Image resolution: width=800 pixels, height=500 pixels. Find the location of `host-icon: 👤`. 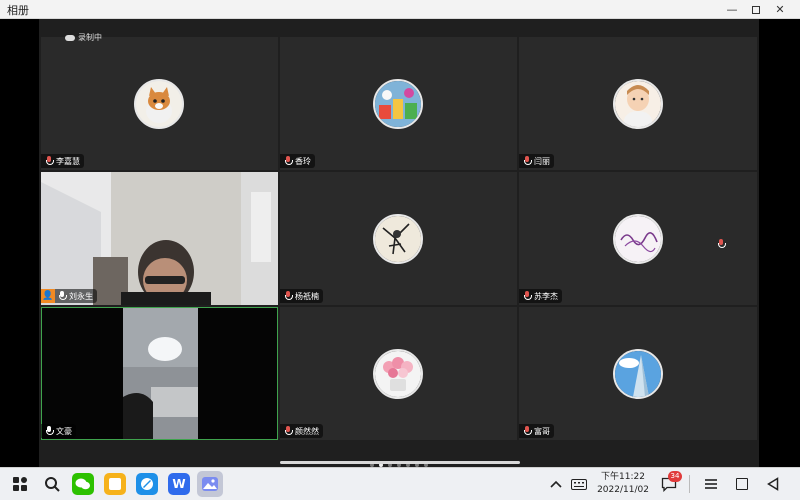

host-icon: 👤 is located at coordinates (48, 296).